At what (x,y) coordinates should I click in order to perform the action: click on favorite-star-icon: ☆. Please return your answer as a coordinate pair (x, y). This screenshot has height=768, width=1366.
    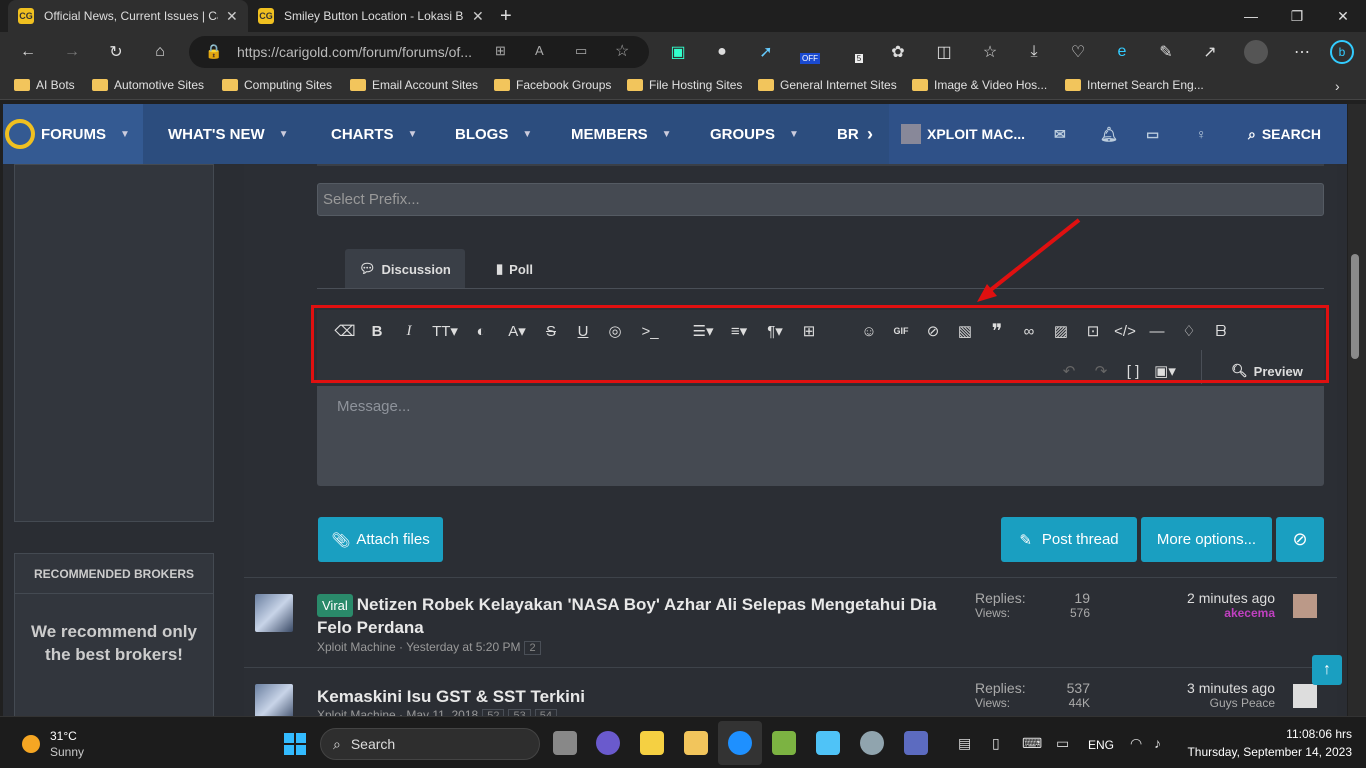
    Looking at the image, I should click on (622, 51).